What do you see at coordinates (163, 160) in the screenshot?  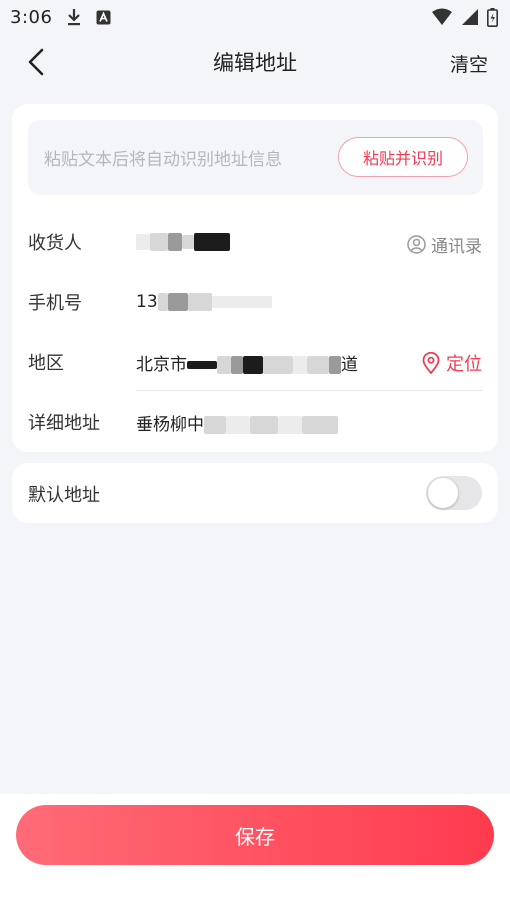 I see `paste-hint: 粘贴文本后将自动识别地址信息` at bounding box center [163, 160].